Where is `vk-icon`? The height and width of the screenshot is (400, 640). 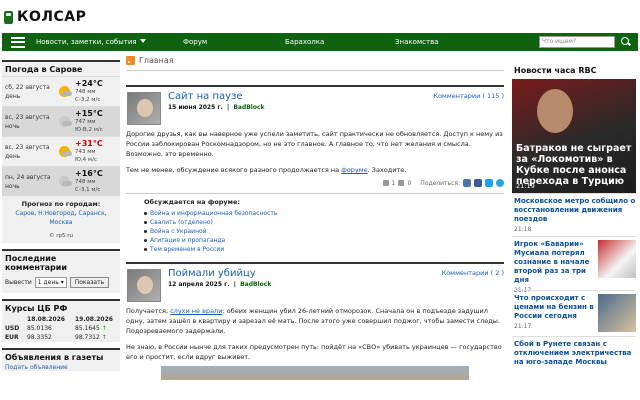
vk-icon is located at coordinates (467, 183).